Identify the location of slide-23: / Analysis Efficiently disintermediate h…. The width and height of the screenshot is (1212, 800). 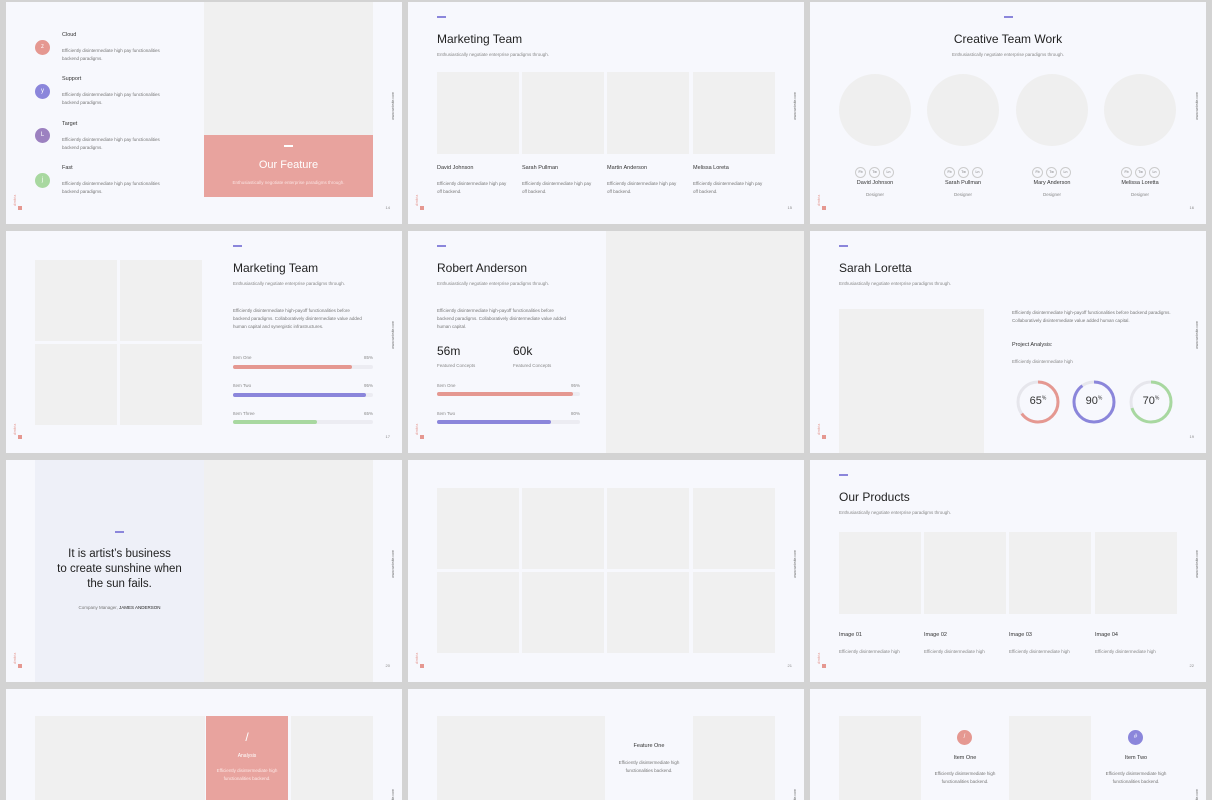
(204, 744).